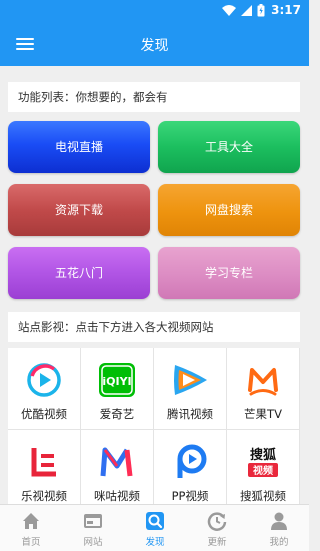  What do you see at coordinates (154, 327) in the screenshot?
I see `video-sites-label: 站点影视：点击下方进入各大视频网站` at bounding box center [154, 327].